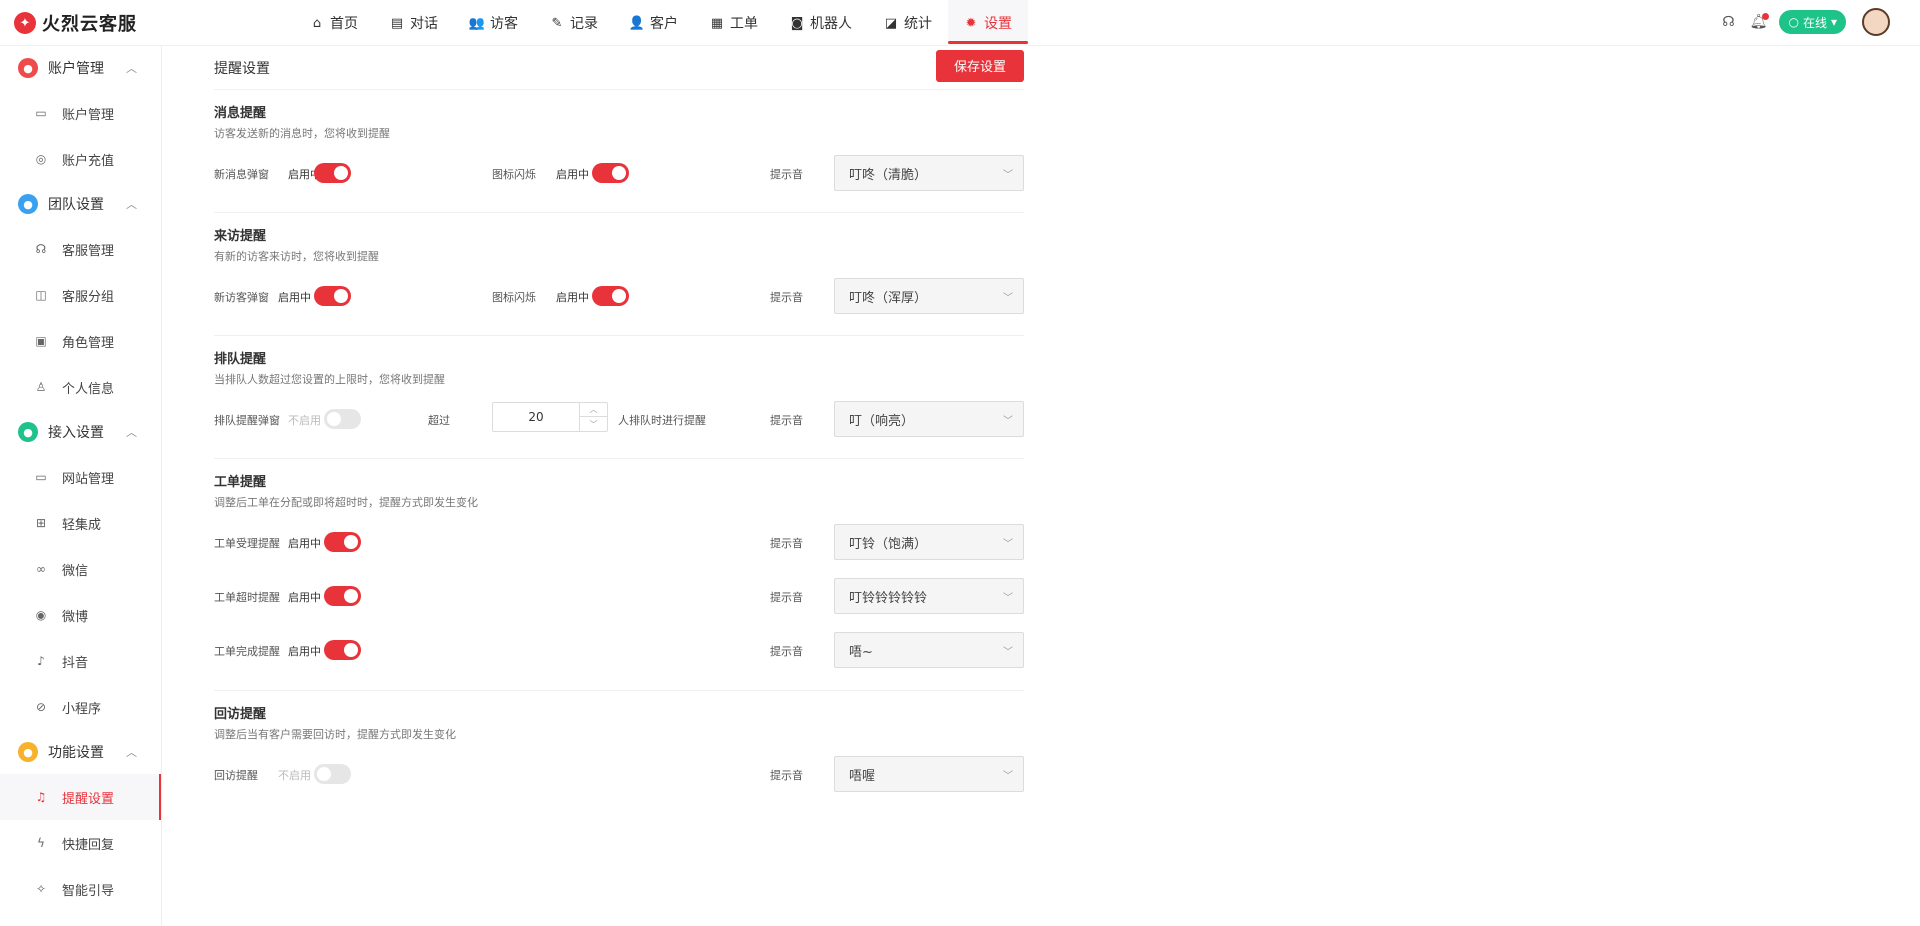 The image size is (1920, 926). Describe the element at coordinates (41, 797) in the screenshot. I see `bell-icon: ♫` at that location.